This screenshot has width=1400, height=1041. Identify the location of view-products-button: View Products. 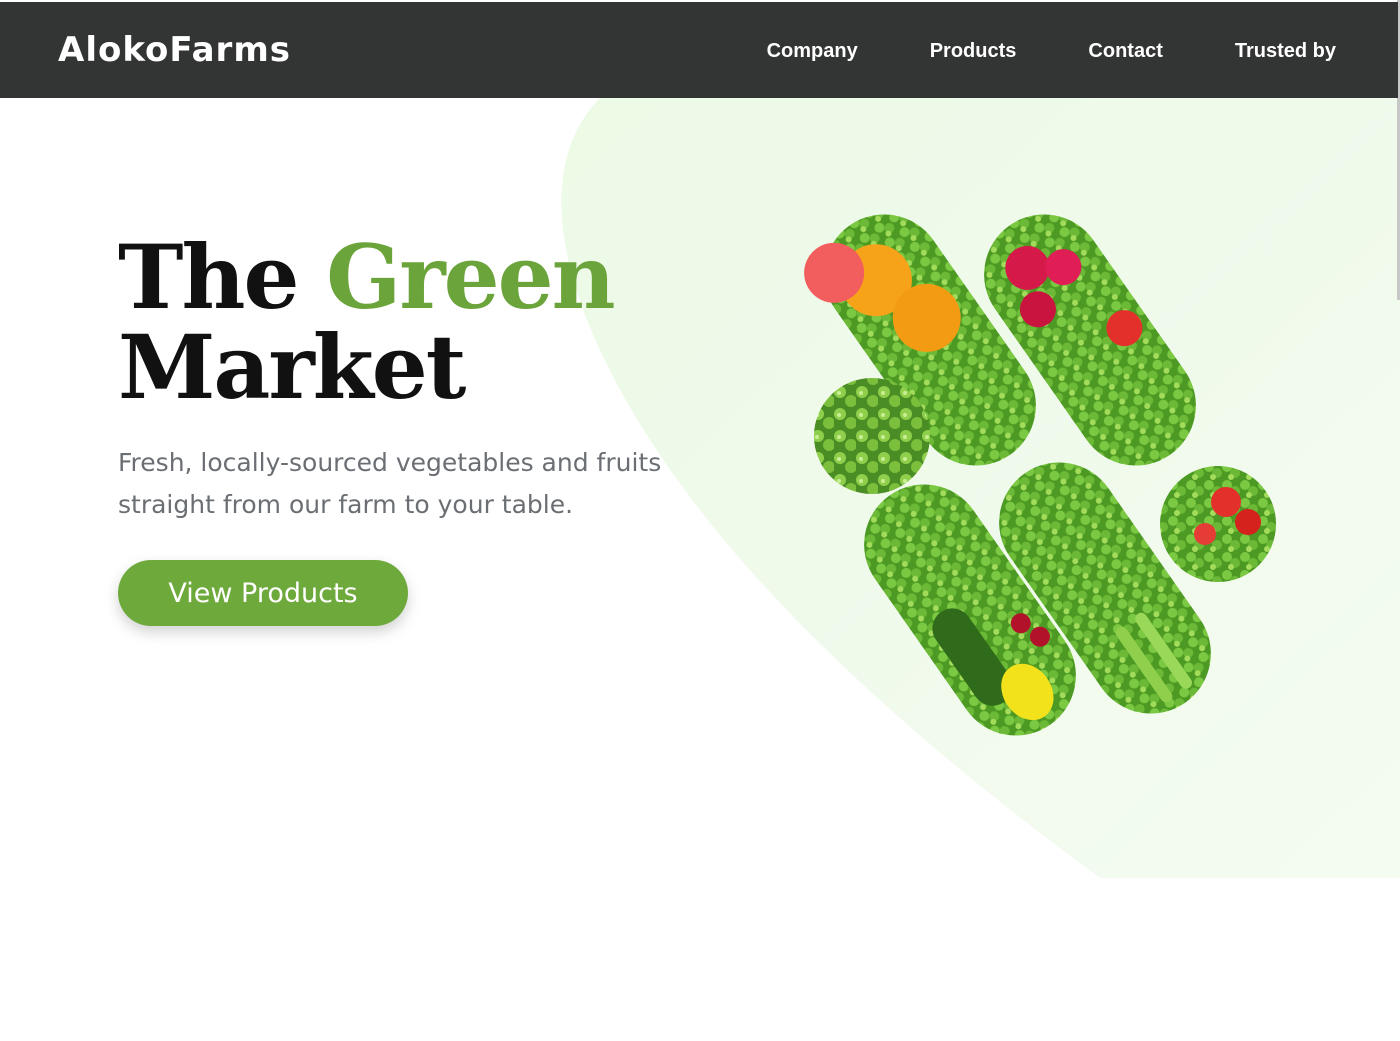
(263, 593).